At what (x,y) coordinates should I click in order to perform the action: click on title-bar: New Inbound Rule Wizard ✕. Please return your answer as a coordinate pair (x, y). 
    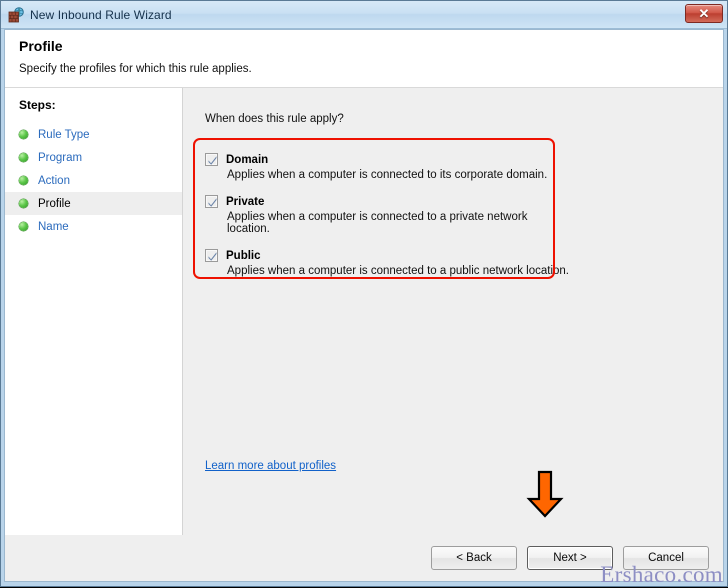
    Looking at the image, I should click on (364, 15).